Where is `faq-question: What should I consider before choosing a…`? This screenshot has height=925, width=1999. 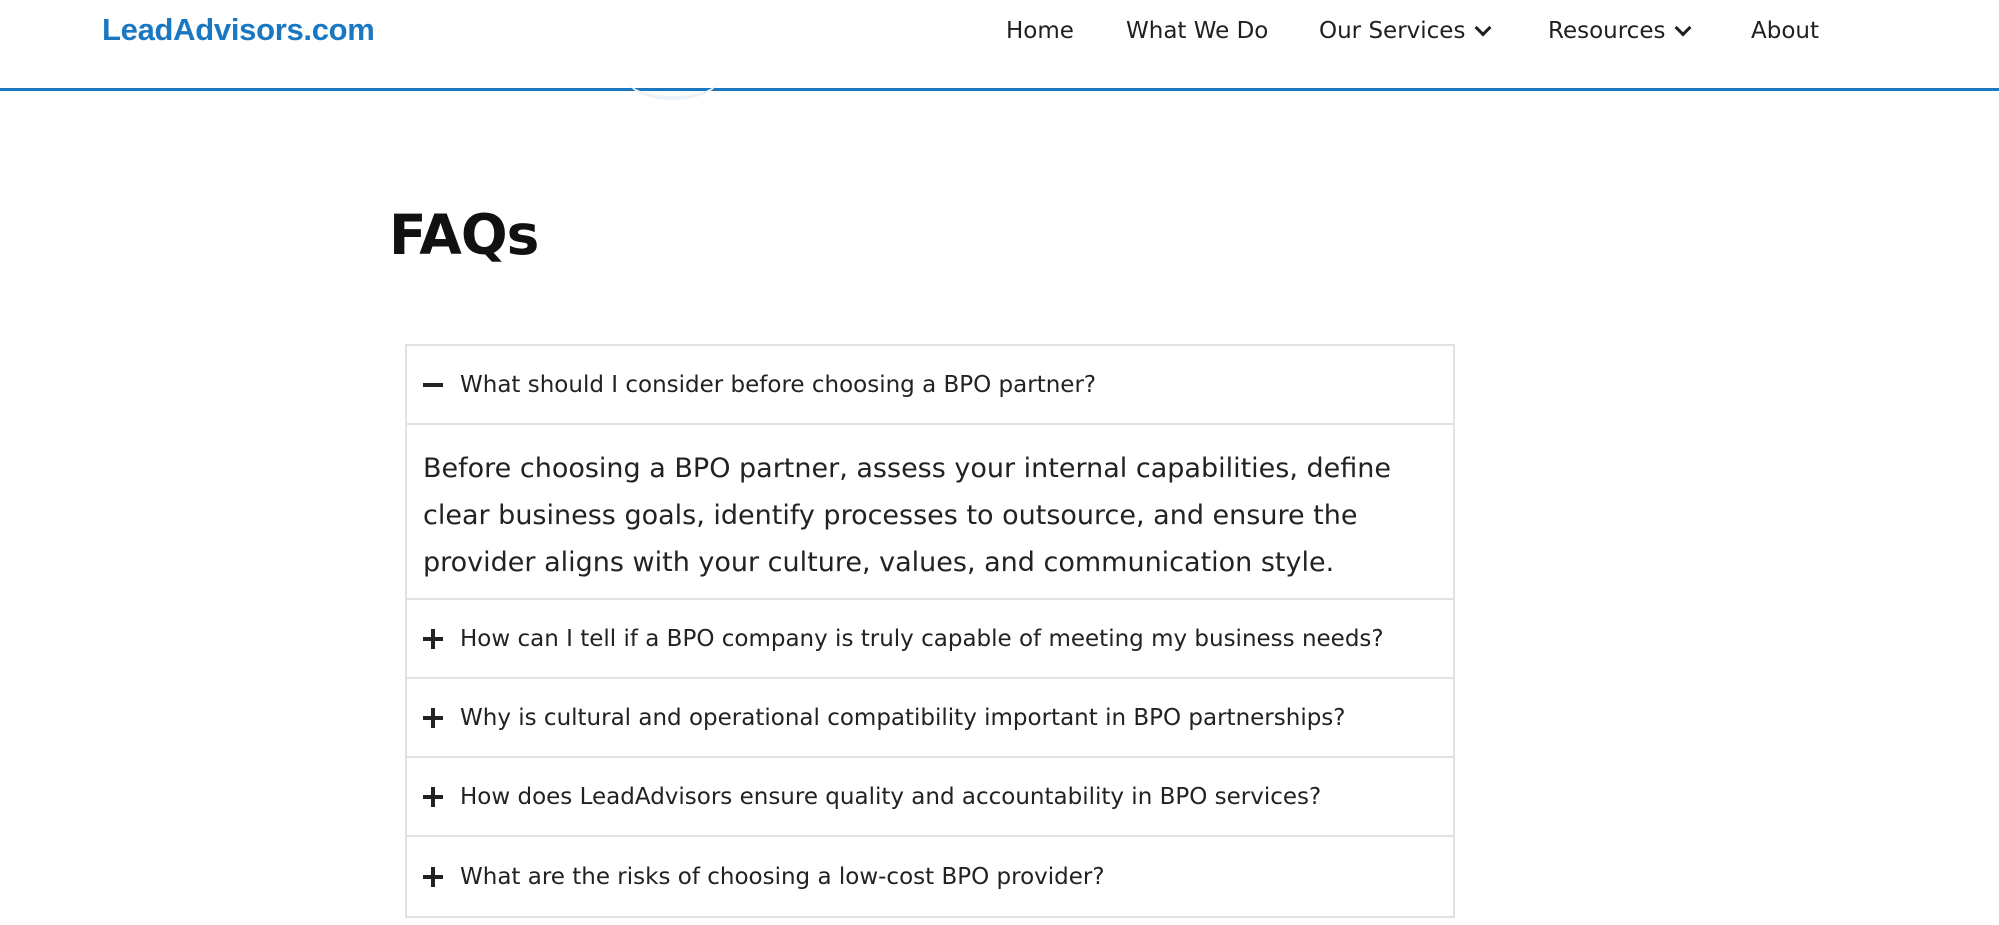 faq-question: What should I consider before choosing a… is located at coordinates (930, 385).